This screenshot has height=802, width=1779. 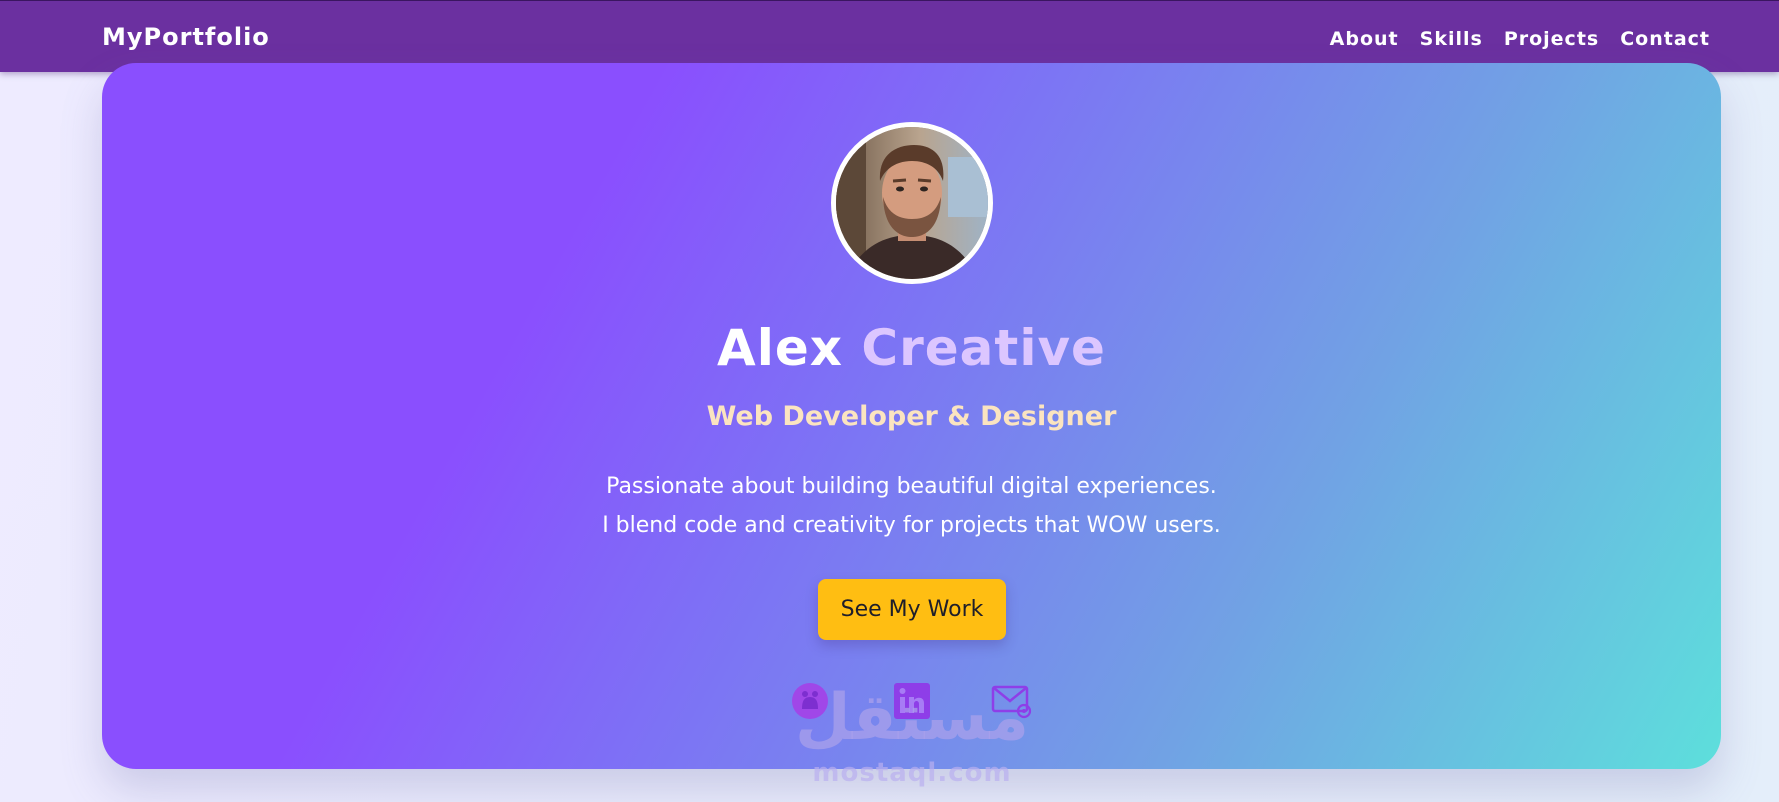 What do you see at coordinates (911, 416) in the screenshot?
I see `hero-subtitle: Web Developer & Designer` at bounding box center [911, 416].